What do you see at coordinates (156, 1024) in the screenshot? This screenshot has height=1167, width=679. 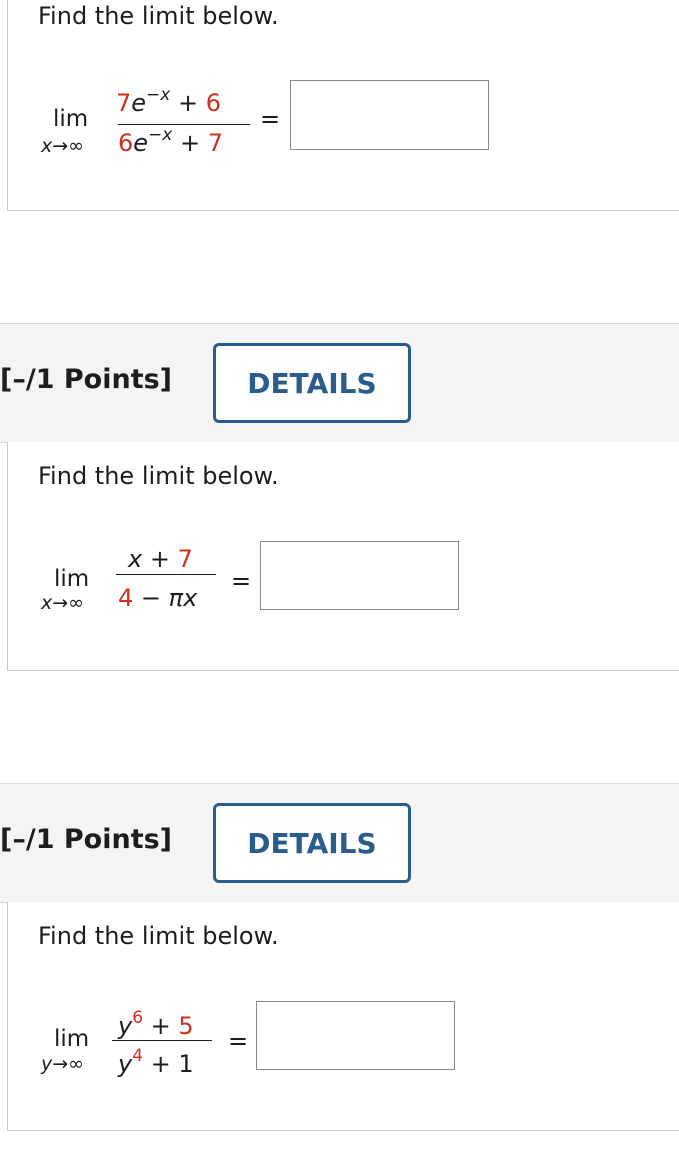 I see `fraction-numerator: y6 + 5` at bounding box center [156, 1024].